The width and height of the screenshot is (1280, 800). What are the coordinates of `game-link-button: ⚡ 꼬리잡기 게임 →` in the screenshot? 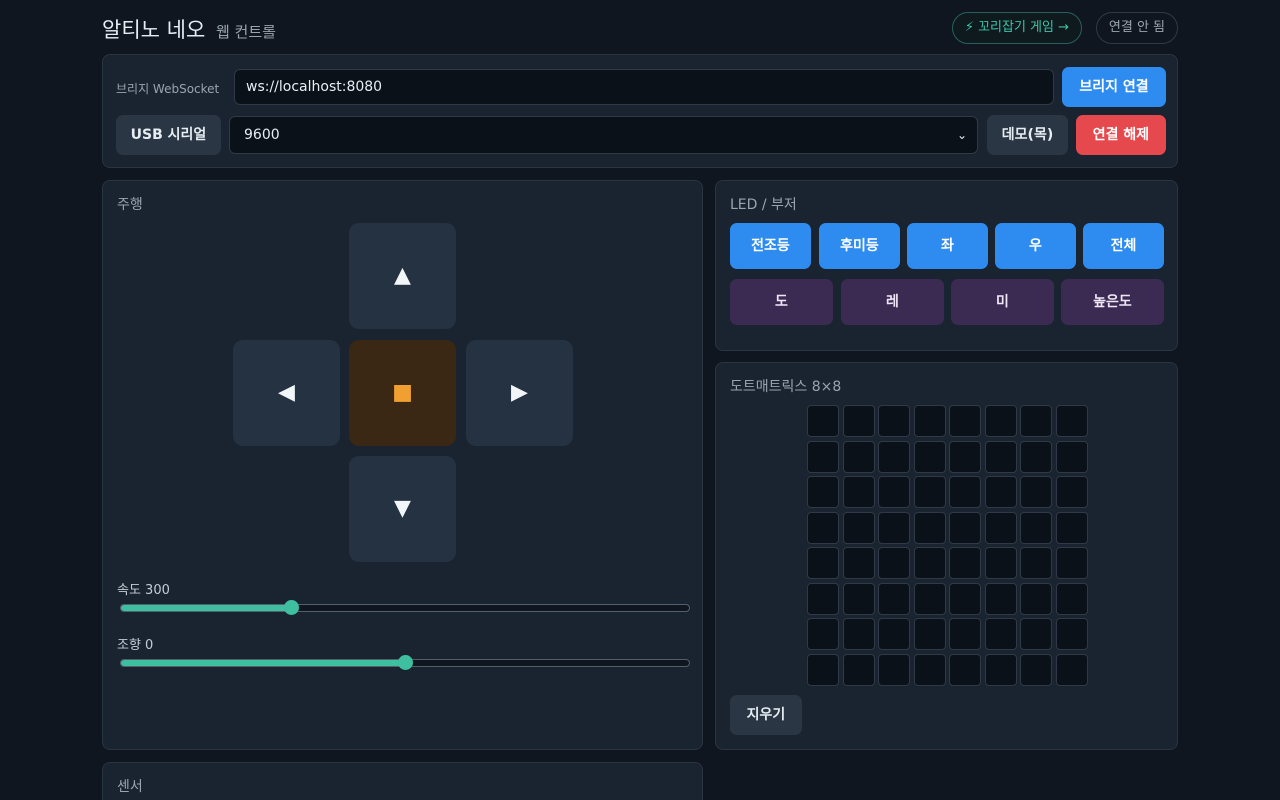 It's located at (1016, 28).